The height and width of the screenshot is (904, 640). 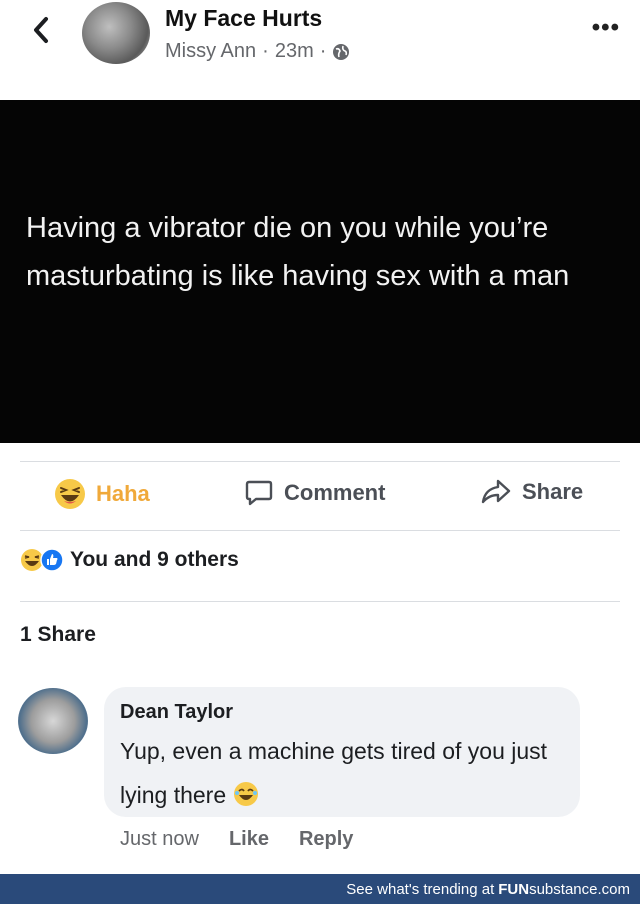 I want to click on footer-brand-light: substance, so click(x=563, y=889).